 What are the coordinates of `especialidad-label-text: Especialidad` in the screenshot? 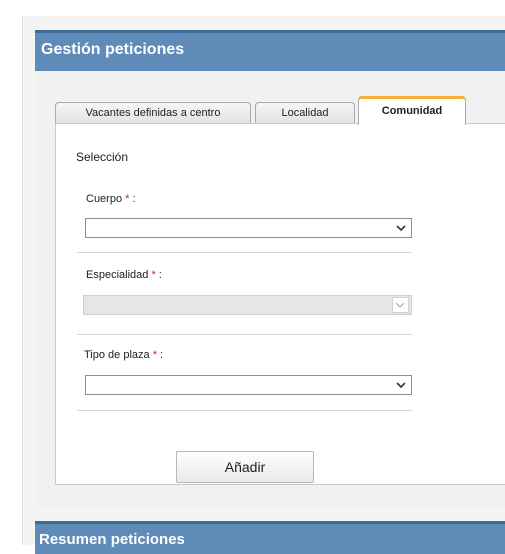 It's located at (117, 275).